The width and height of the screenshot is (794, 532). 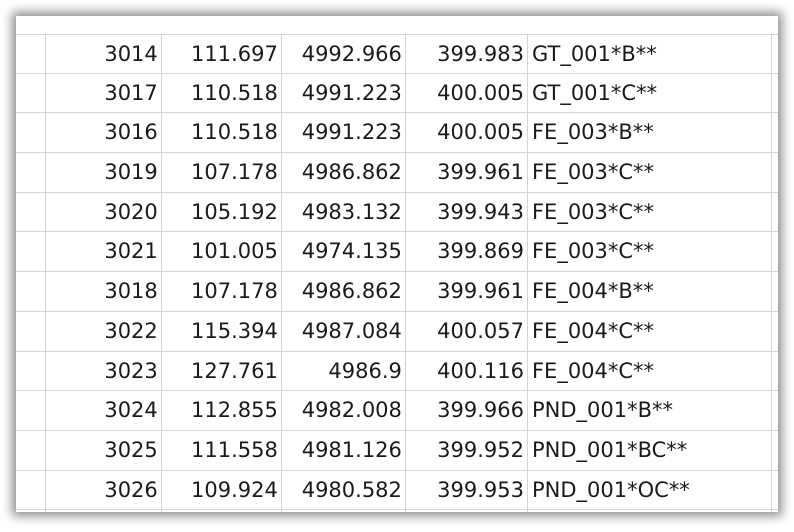 I want to click on table-row: 3021 101.005 4974.135 399.869 FE_003*C**, so click(x=397, y=252).